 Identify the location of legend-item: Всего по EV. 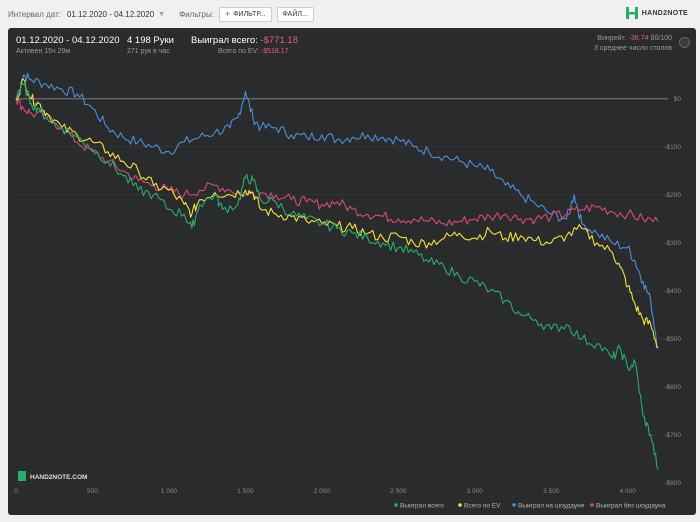
(482, 506).